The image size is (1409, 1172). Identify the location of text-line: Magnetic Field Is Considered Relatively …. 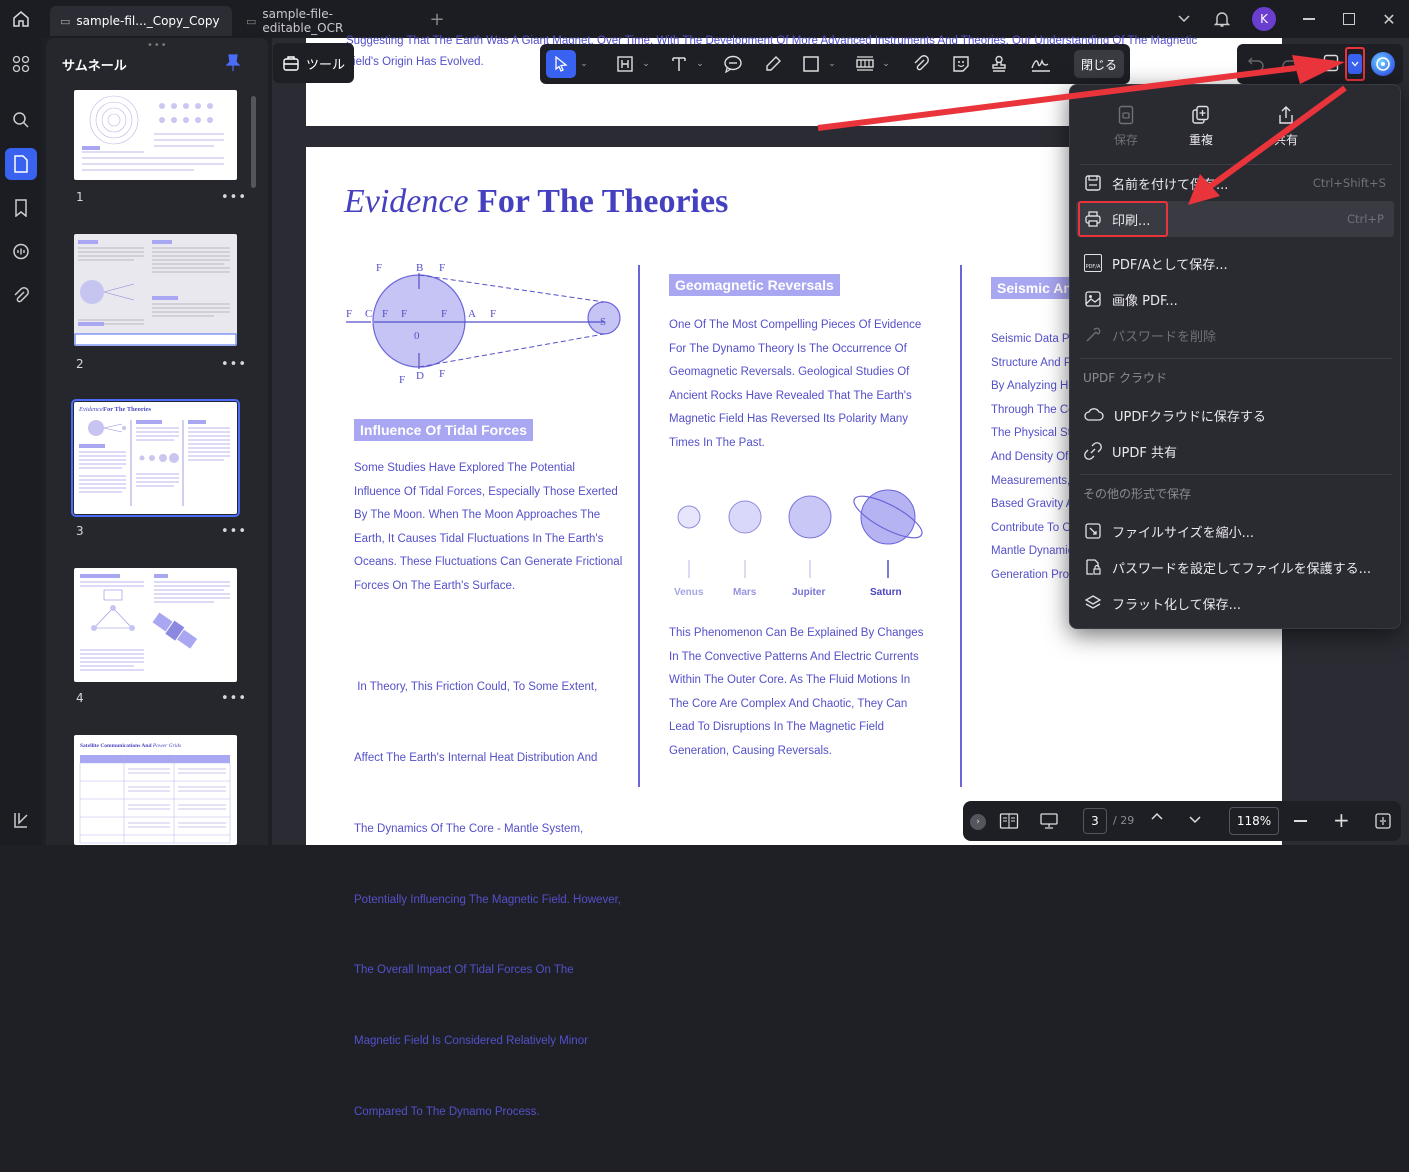
(471, 1041).